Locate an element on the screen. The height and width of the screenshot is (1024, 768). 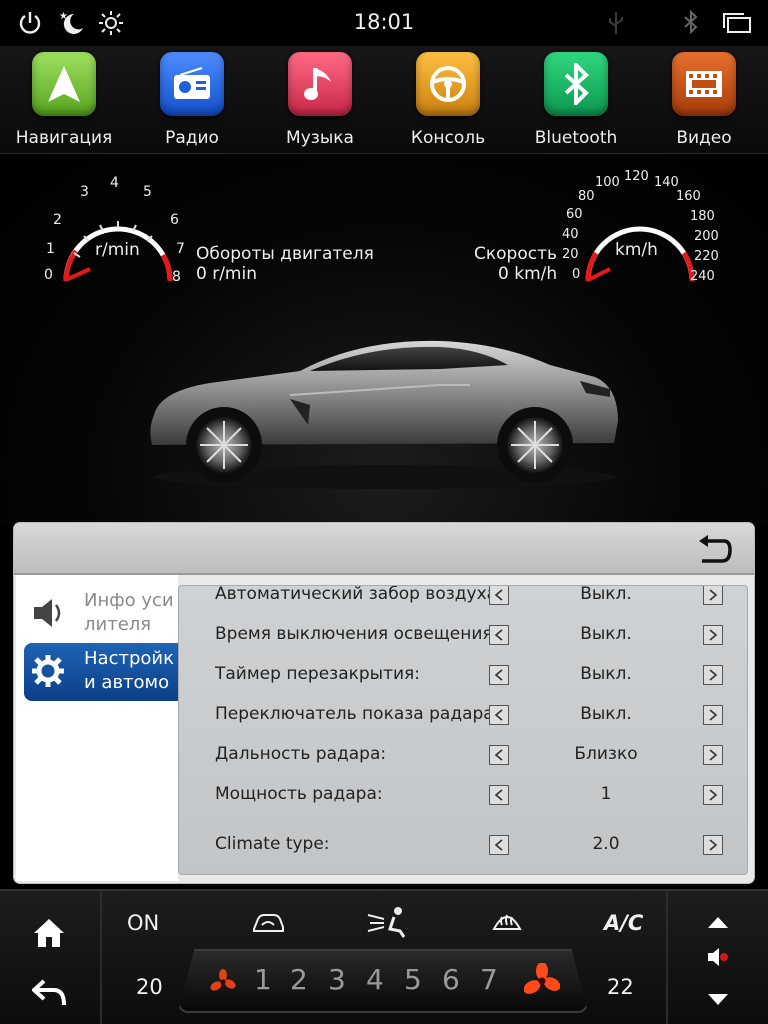
ac-button: A/C is located at coordinates (623, 923).